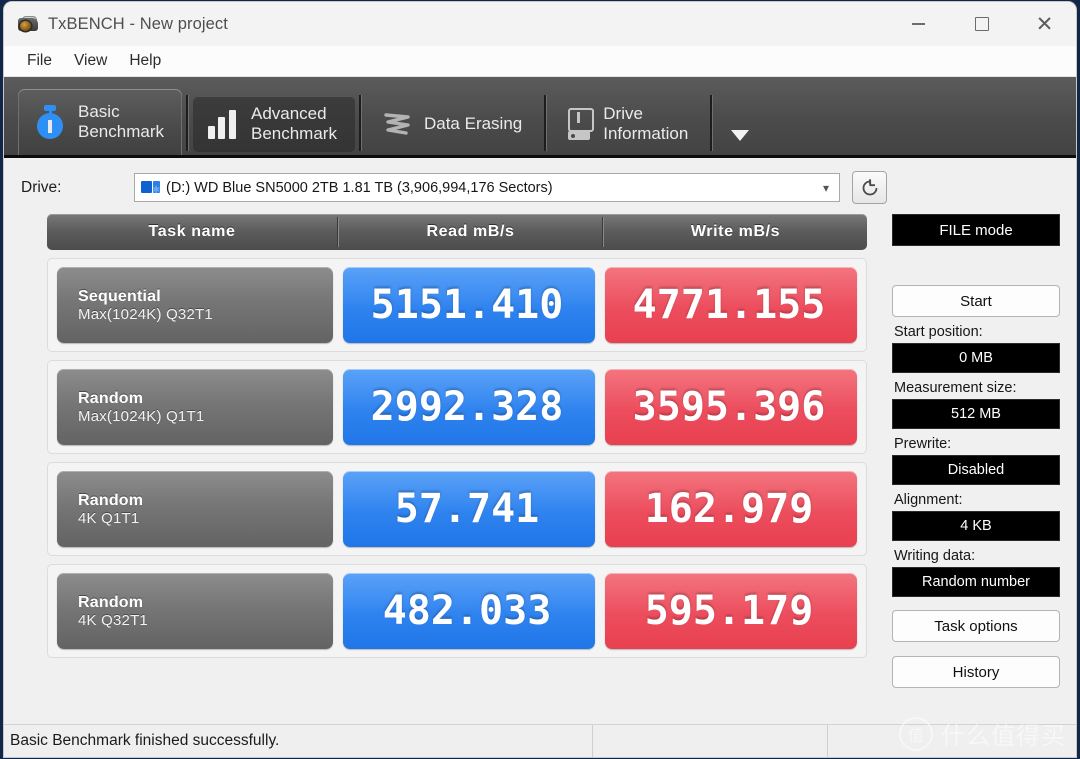  Describe the element at coordinates (731, 611) in the screenshot. I see `write-value: 595.179` at that location.